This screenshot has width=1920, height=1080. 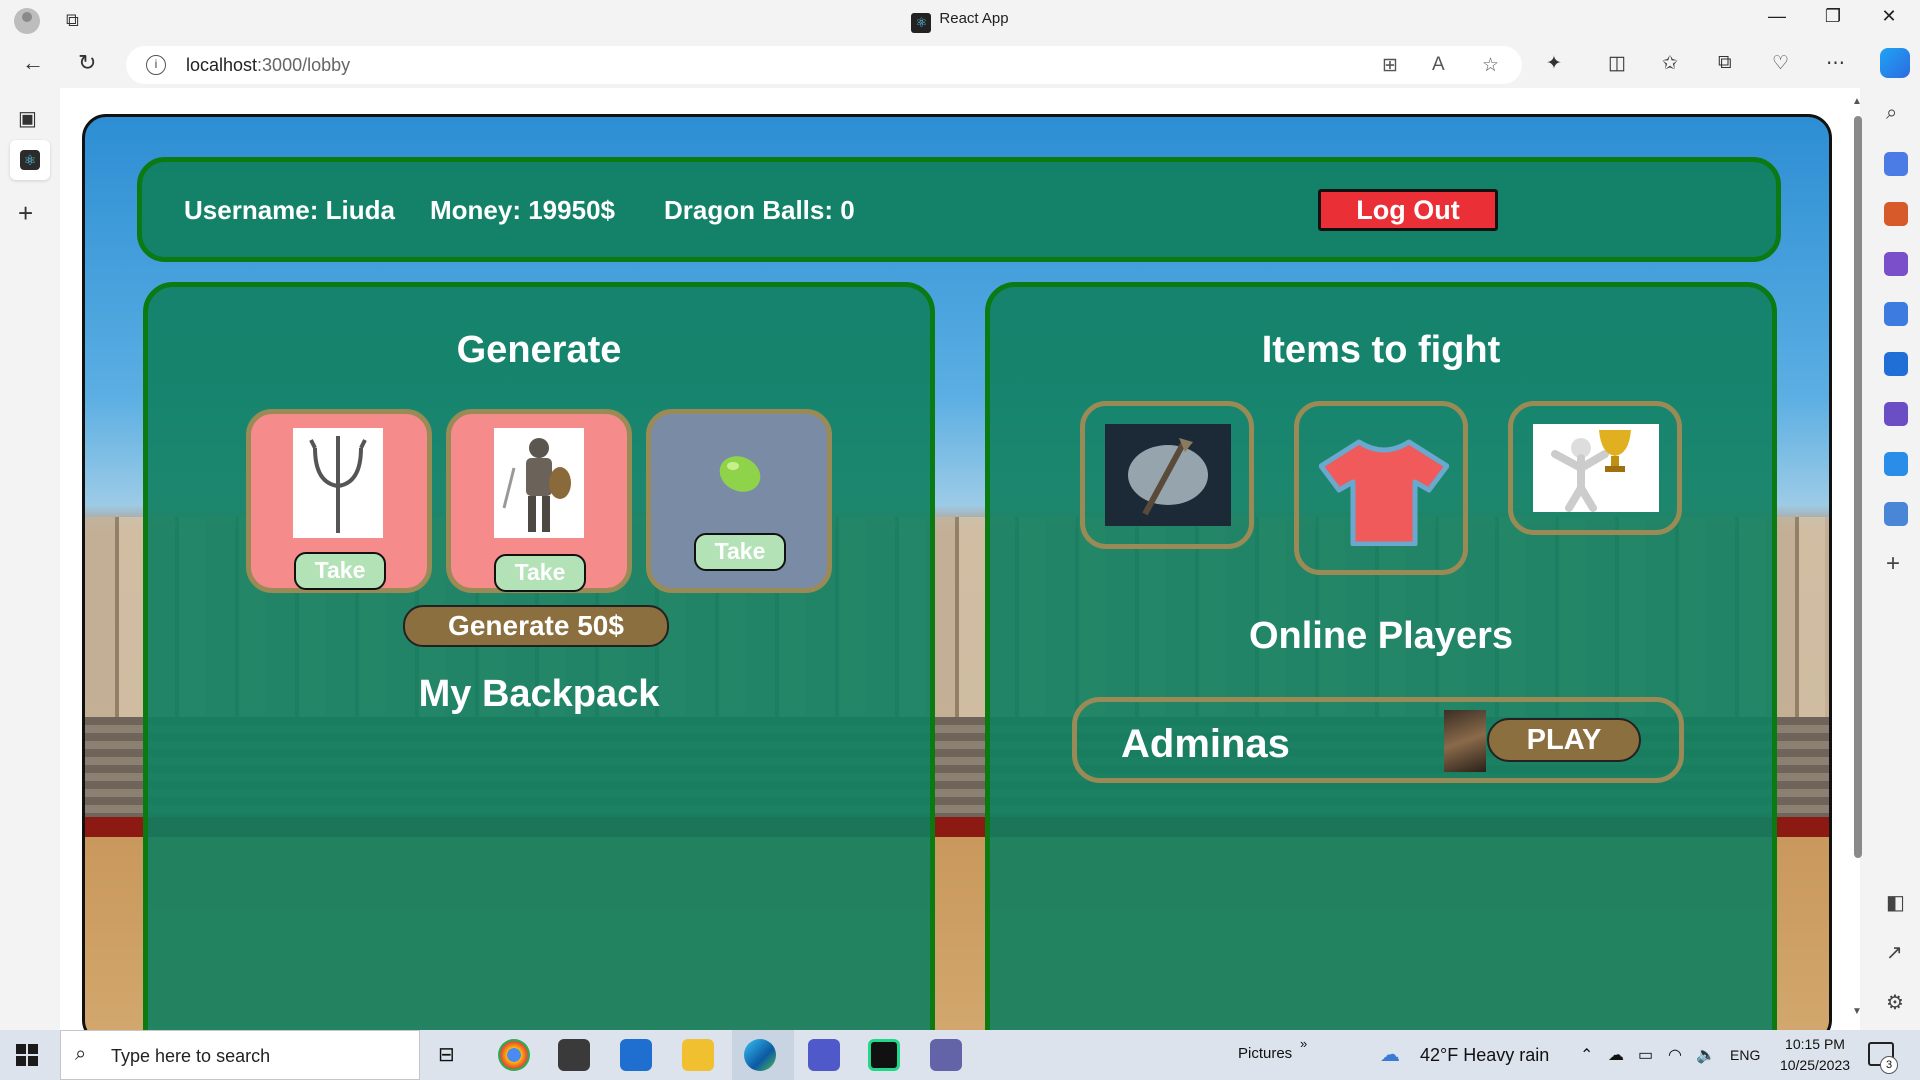 What do you see at coordinates (1889, 16) in the screenshot?
I see `close-window-button: ✕` at bounding box center [1889, 16].